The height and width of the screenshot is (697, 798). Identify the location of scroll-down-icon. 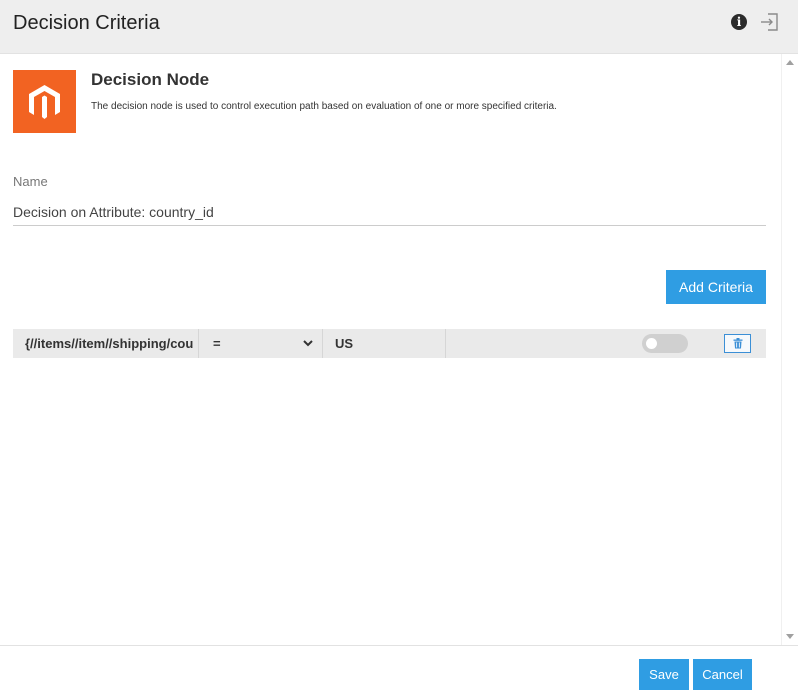
(790, 636).